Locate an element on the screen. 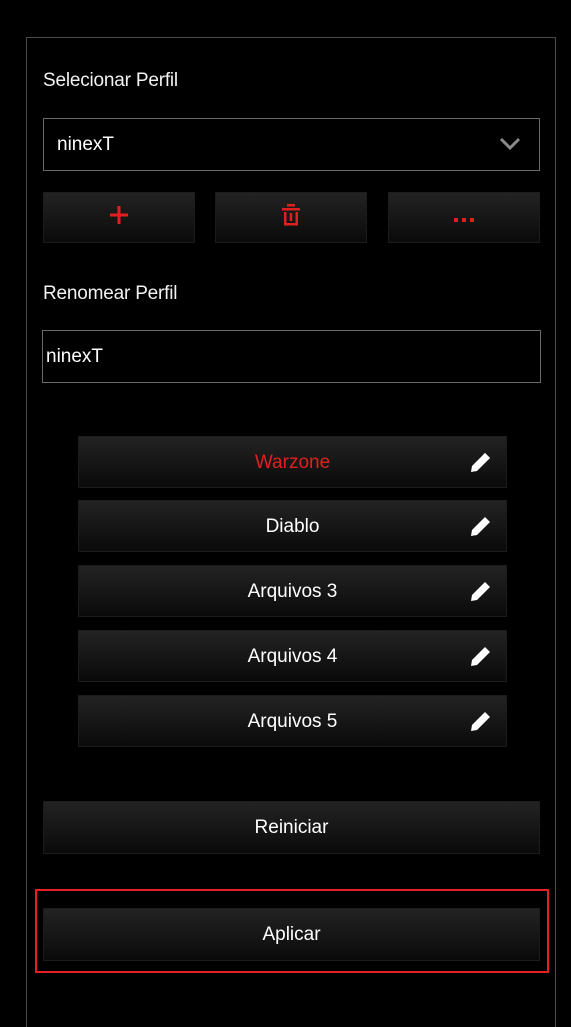 Image resolution: width=571 pixels, height=1027 pixels. more-options-button is located at coordinates (464, 217).